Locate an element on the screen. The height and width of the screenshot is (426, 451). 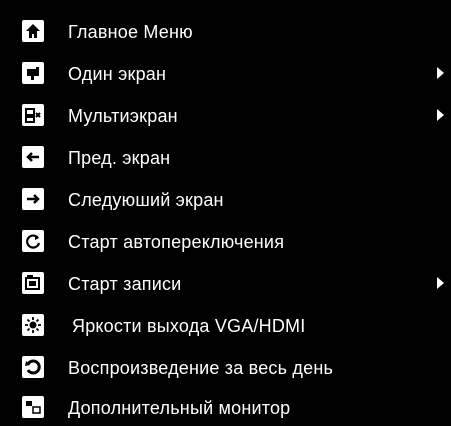
menu-item-label: Воспроизведение за весь день is located at coordinates (201, 368).